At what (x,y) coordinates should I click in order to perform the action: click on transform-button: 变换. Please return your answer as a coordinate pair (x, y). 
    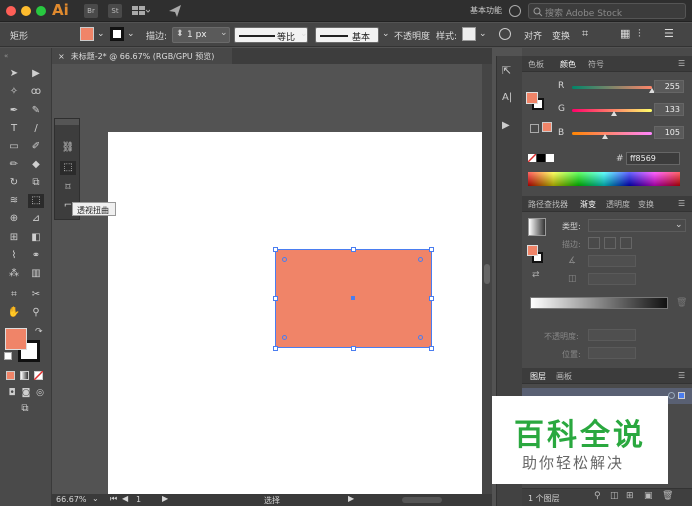
    Looking at the image, I should click on (561, 35).